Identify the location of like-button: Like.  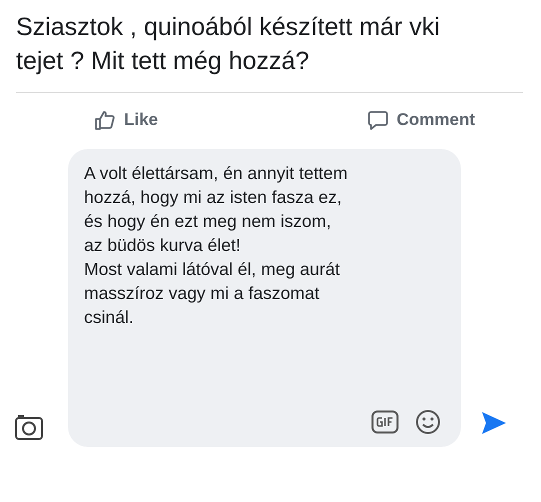
(126, 120).